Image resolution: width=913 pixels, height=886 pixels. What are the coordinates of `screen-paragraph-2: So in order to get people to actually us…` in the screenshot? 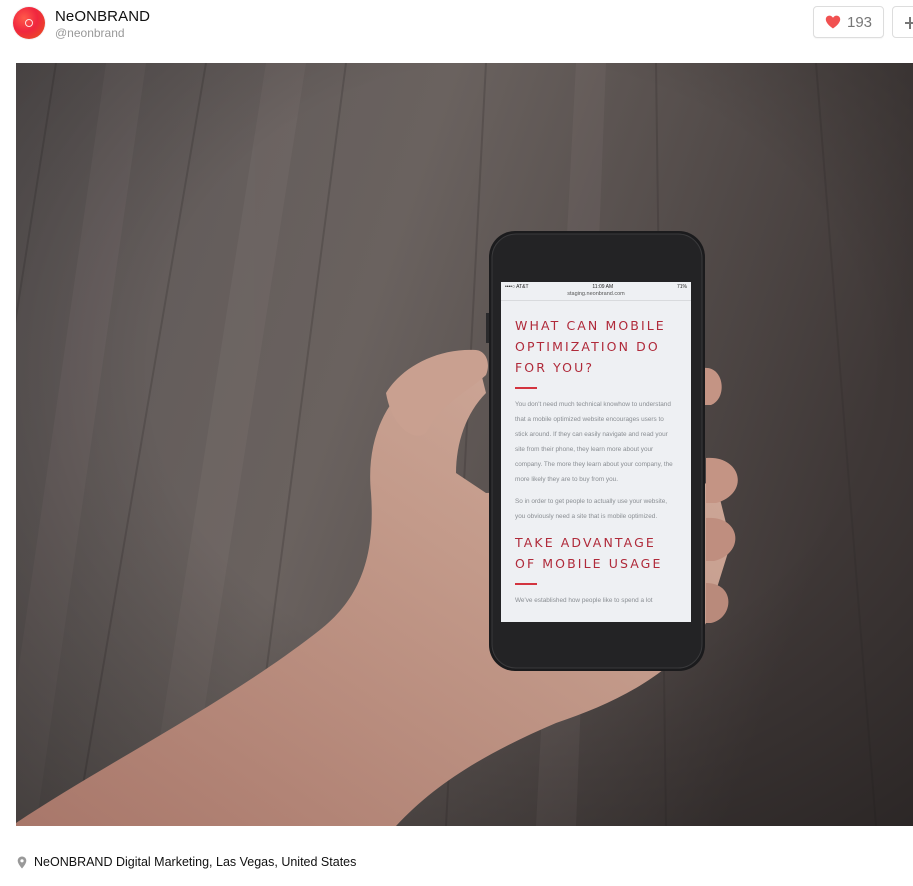 It's located at (591, 509).